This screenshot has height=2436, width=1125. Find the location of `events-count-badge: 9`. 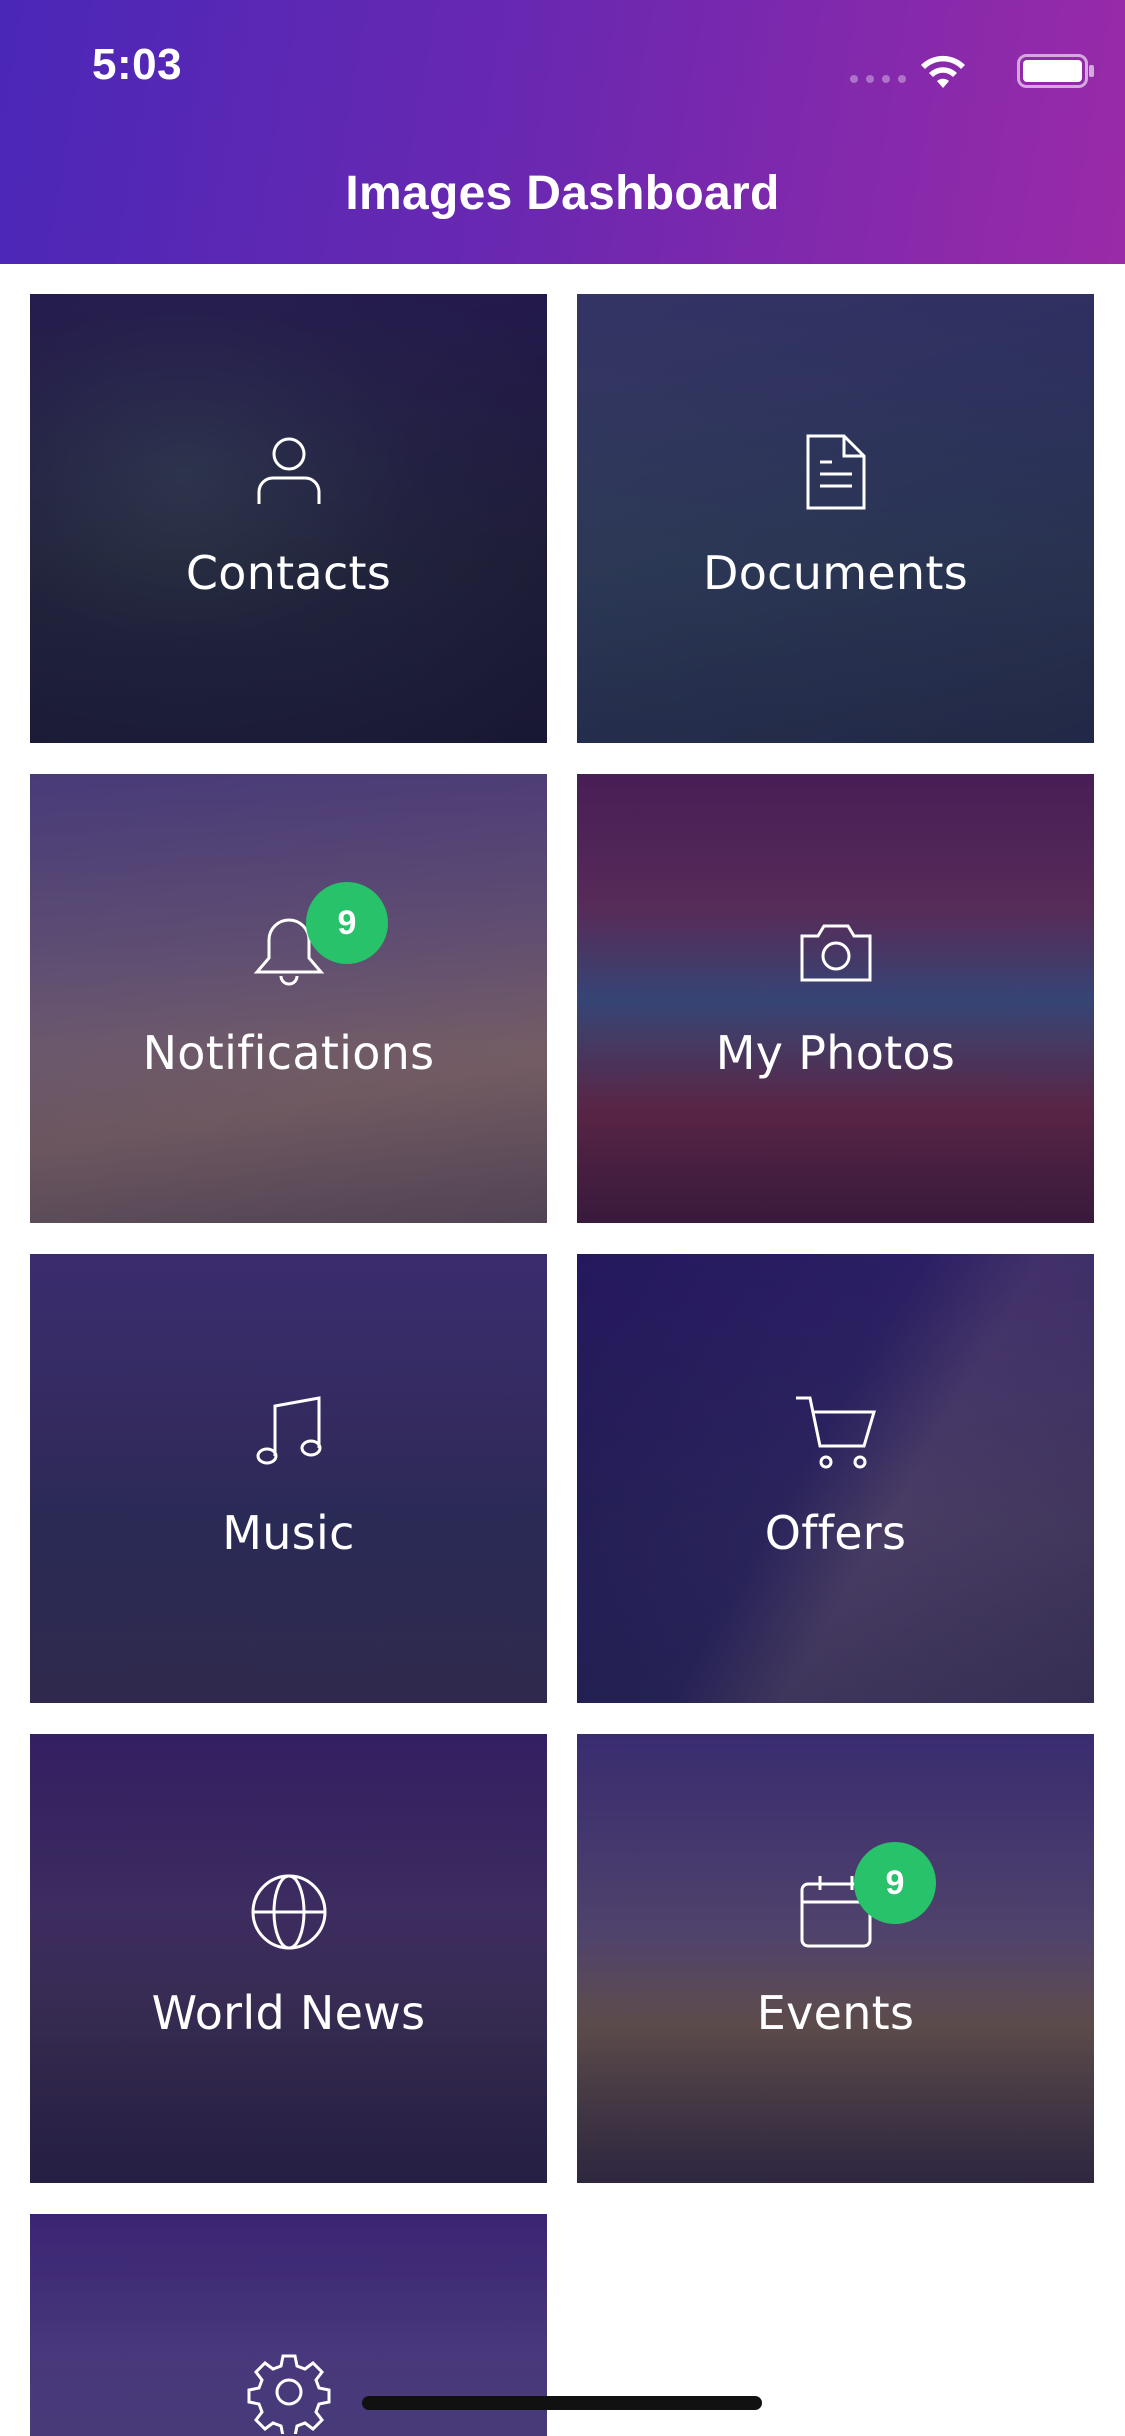

events-count-badge: 9 is located at coordinates (895, 1883).